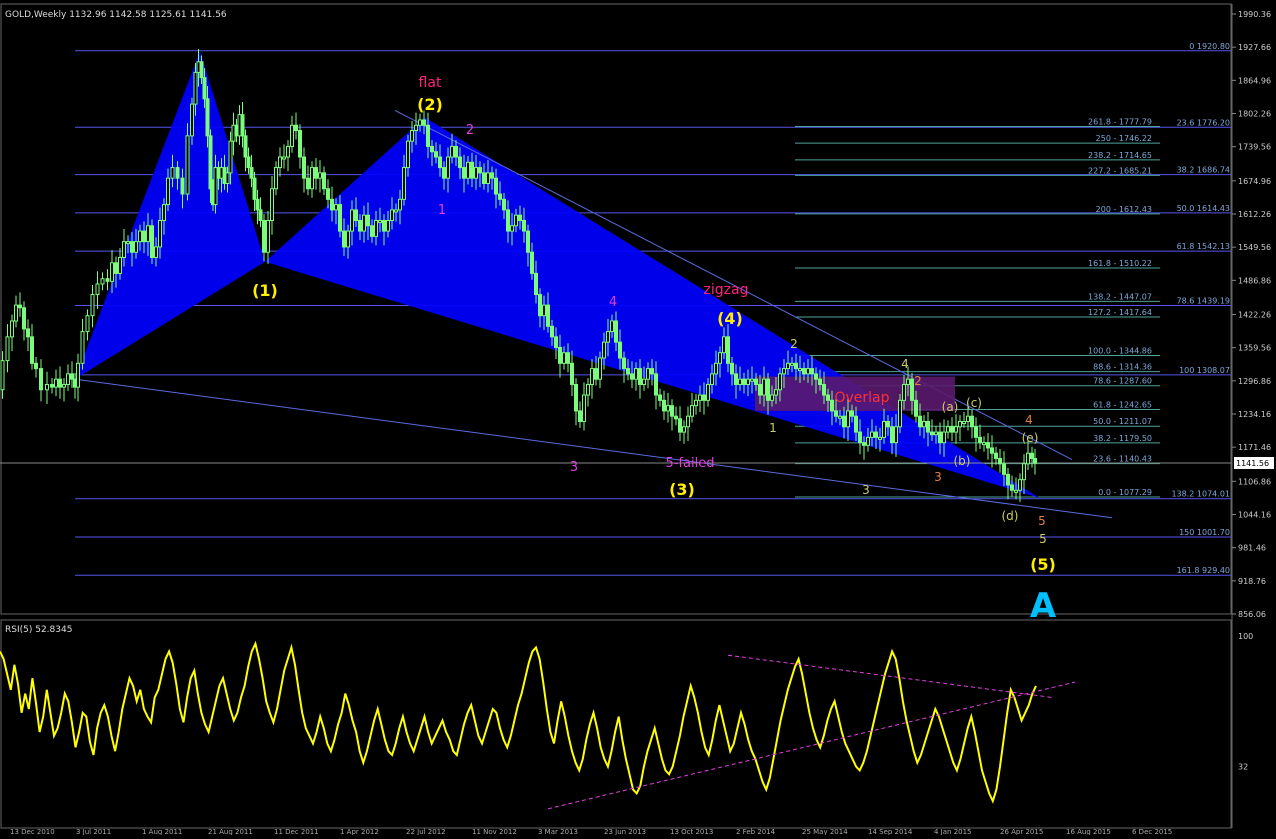 The image size is (1276, 839). What do you see at coordinates (1042, 521) in the screenshot?
I see `sub-wave-numeral: 5` at bounding box center [1042, 521].